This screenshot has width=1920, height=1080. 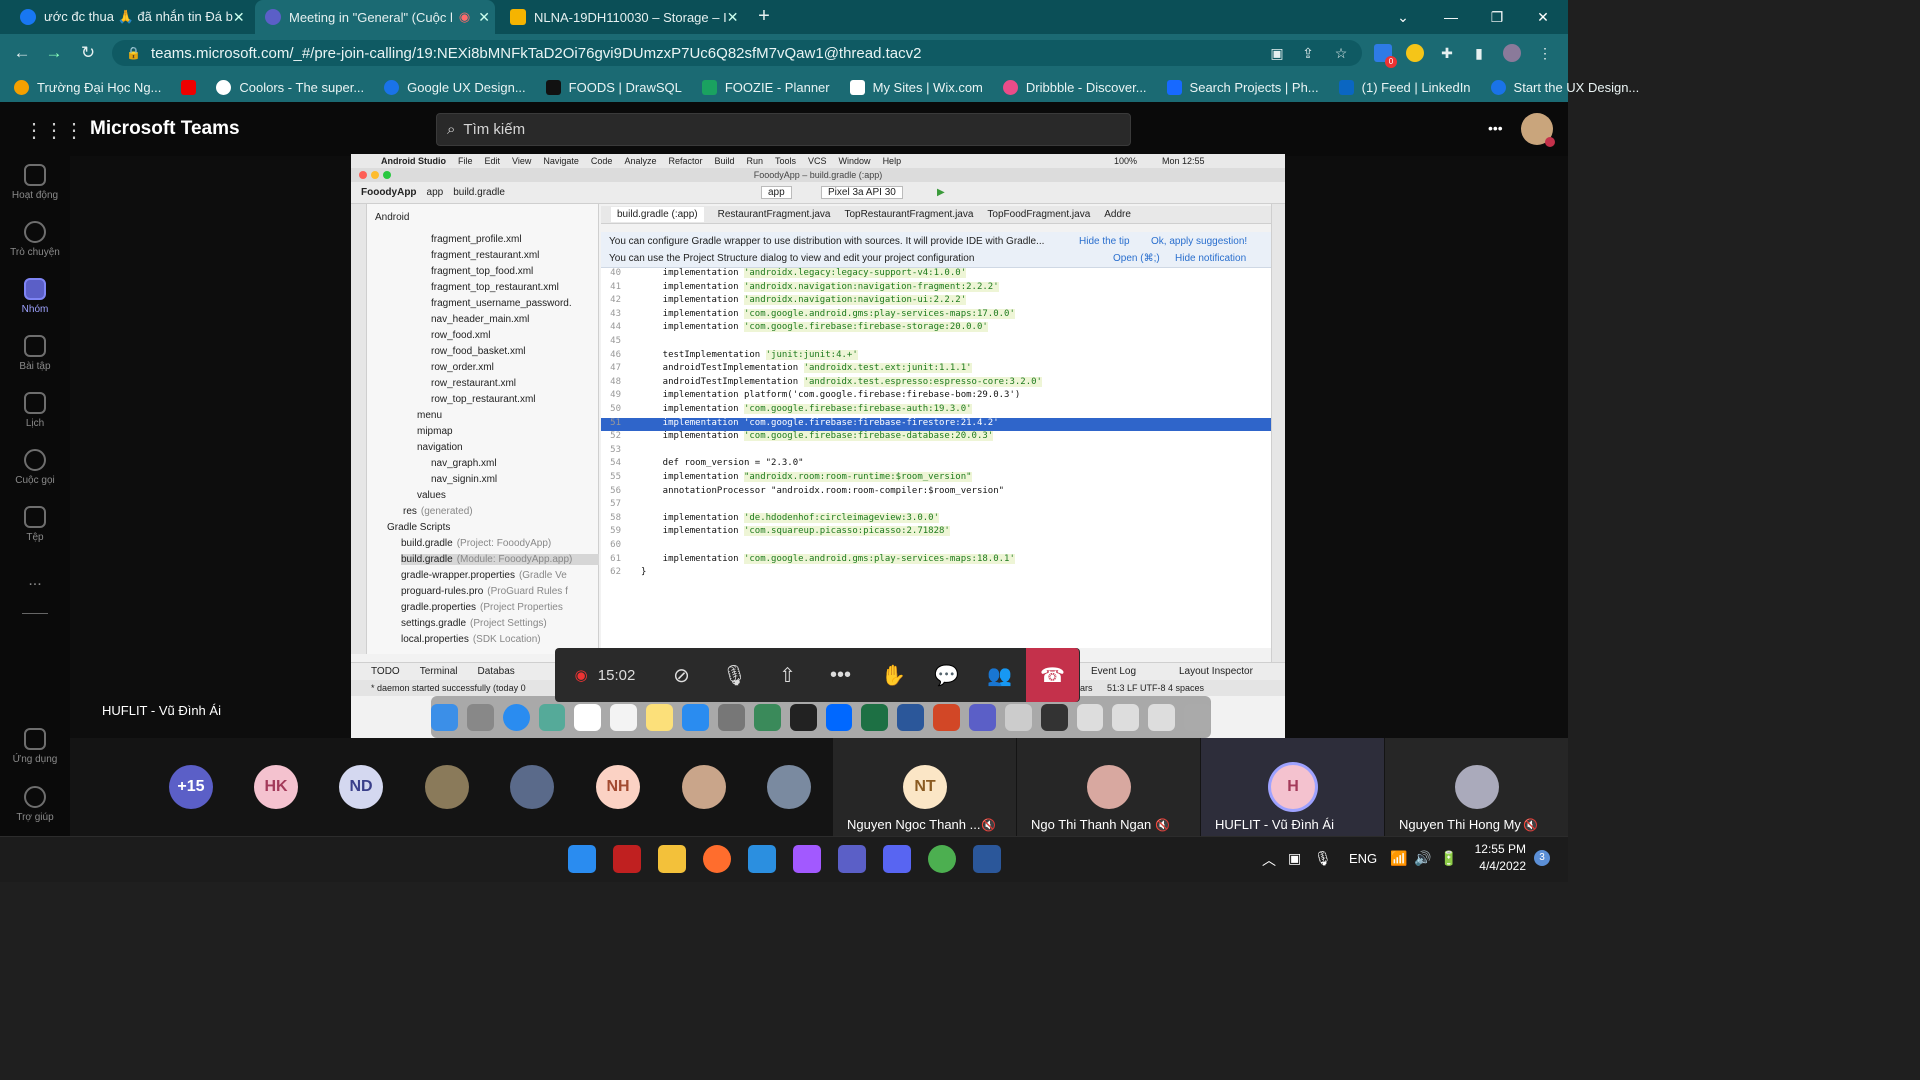 I want to click on mac-zoom-icon, so click(x=387, y=175).